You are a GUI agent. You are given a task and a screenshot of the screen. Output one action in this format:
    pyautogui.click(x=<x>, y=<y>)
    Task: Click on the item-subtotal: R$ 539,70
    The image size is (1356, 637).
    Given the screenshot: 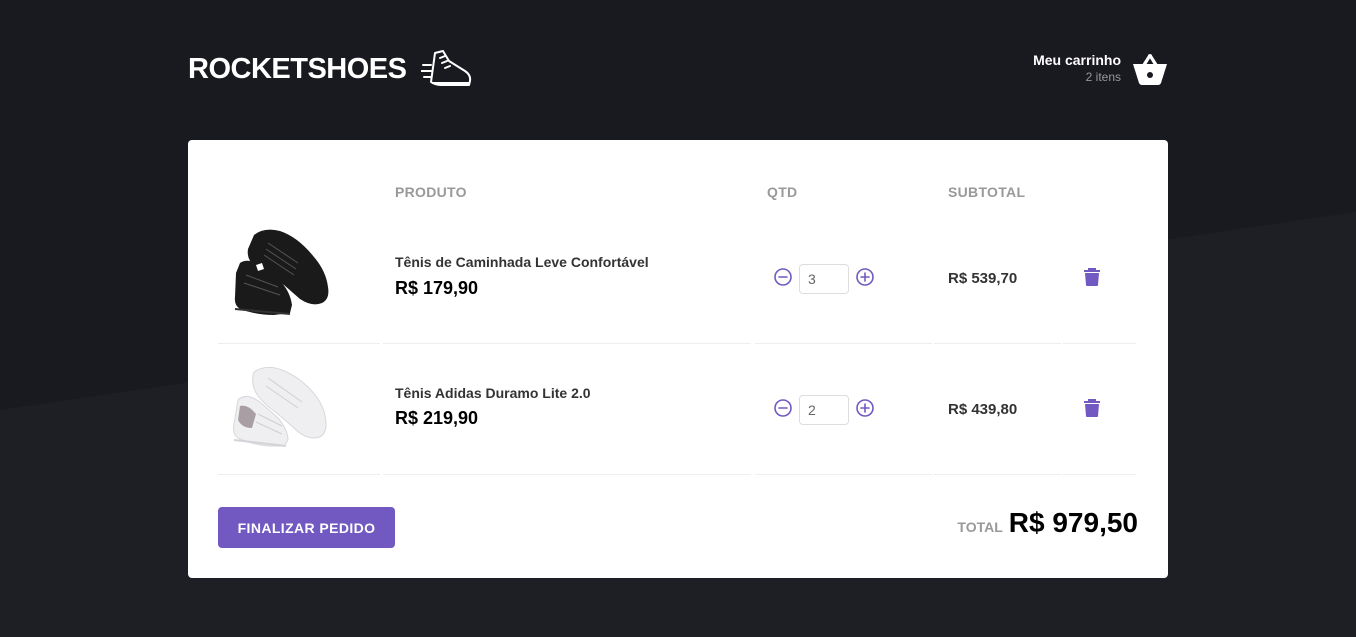 What is the action you would take?
    pyautogui.click(x=983, y=278)
    